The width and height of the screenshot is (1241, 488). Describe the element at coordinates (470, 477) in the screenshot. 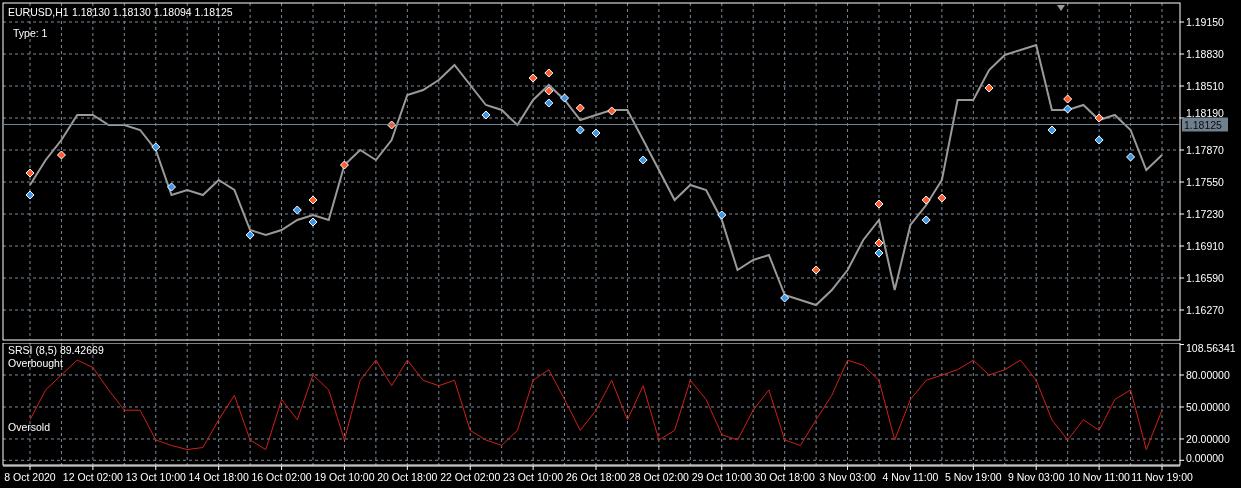

I see `time-axis-label: 22 Oct 02:00` at that location.